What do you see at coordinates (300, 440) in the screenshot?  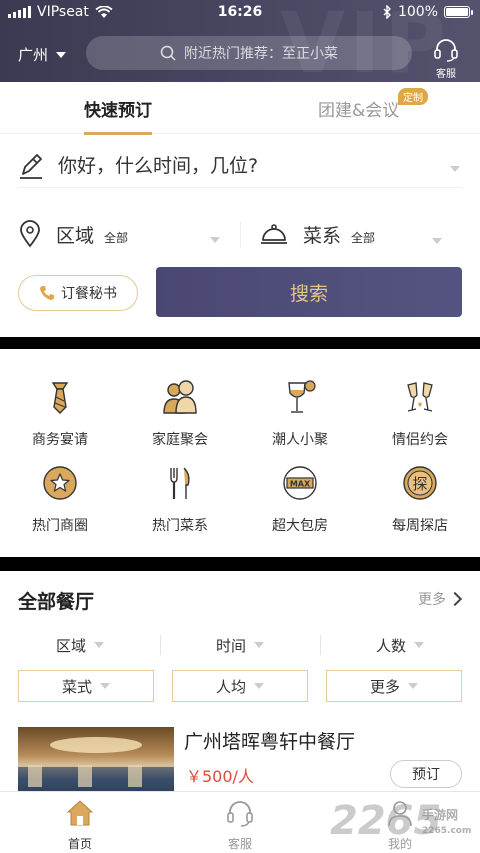 I see `category-label: 潮人小聚` at bounding box center [300, 440].